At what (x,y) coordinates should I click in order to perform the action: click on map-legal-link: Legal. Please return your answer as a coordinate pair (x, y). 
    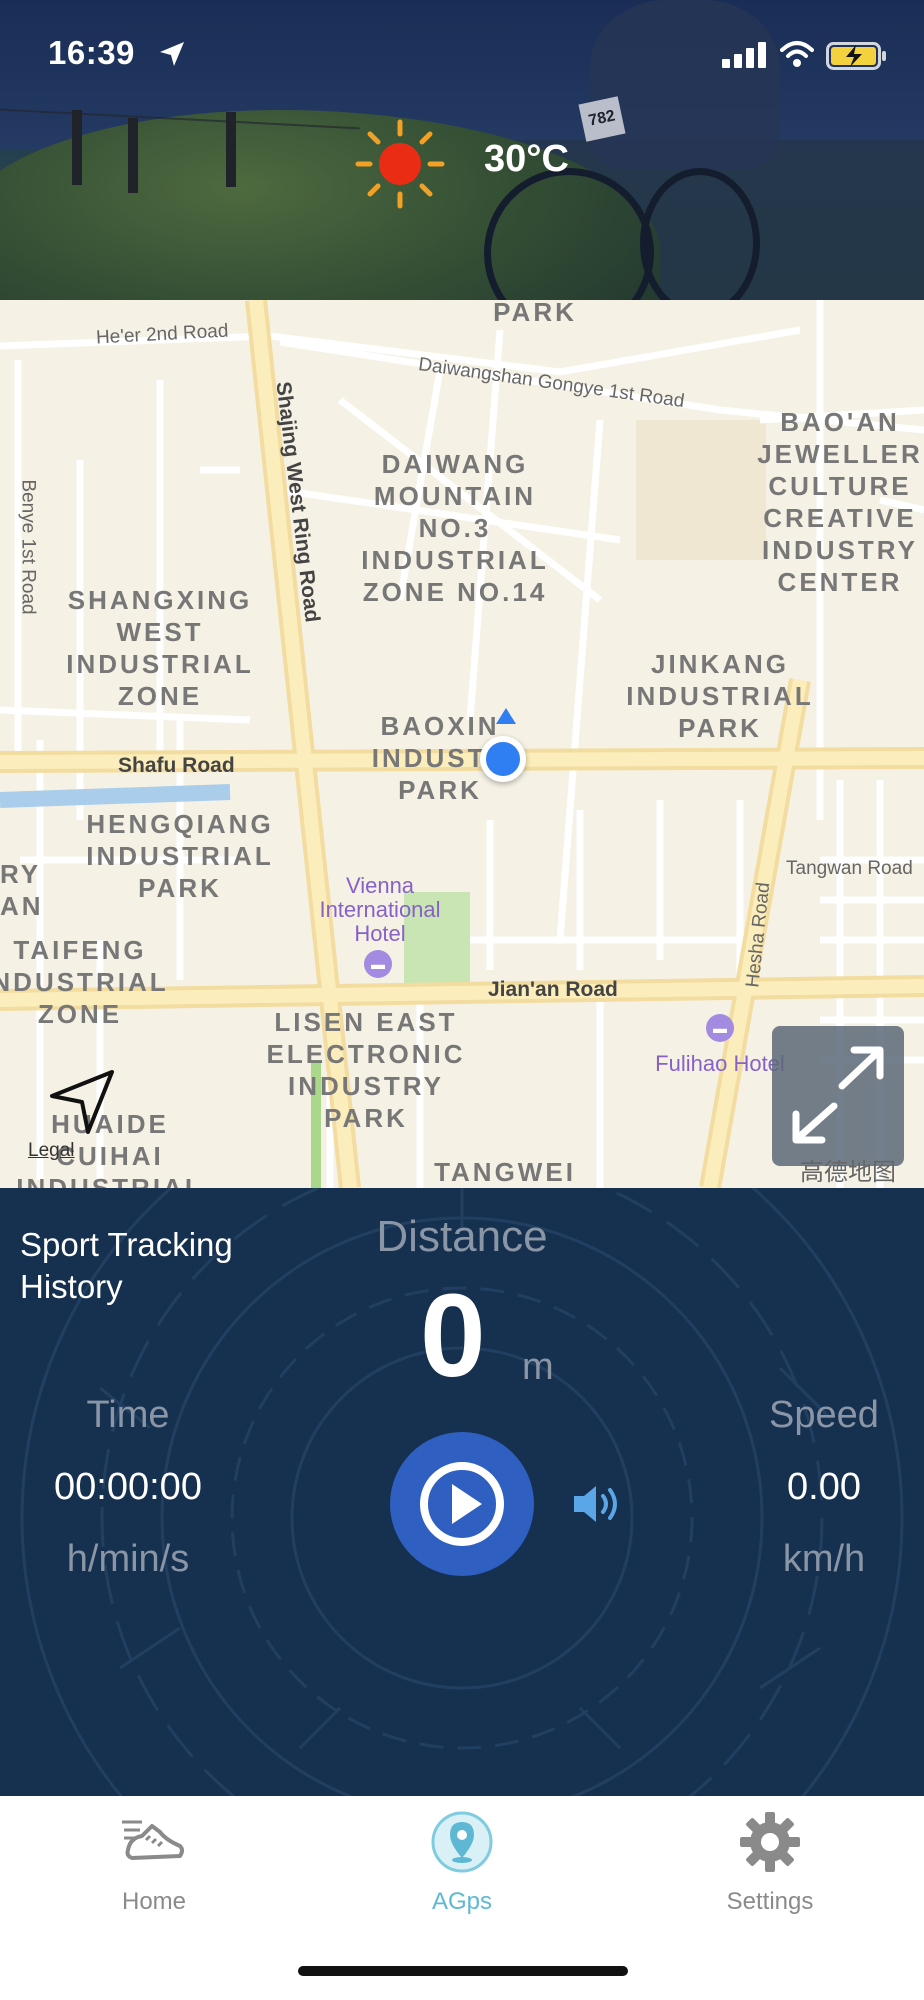
    Looking at the image, I should click on (51, 1151).